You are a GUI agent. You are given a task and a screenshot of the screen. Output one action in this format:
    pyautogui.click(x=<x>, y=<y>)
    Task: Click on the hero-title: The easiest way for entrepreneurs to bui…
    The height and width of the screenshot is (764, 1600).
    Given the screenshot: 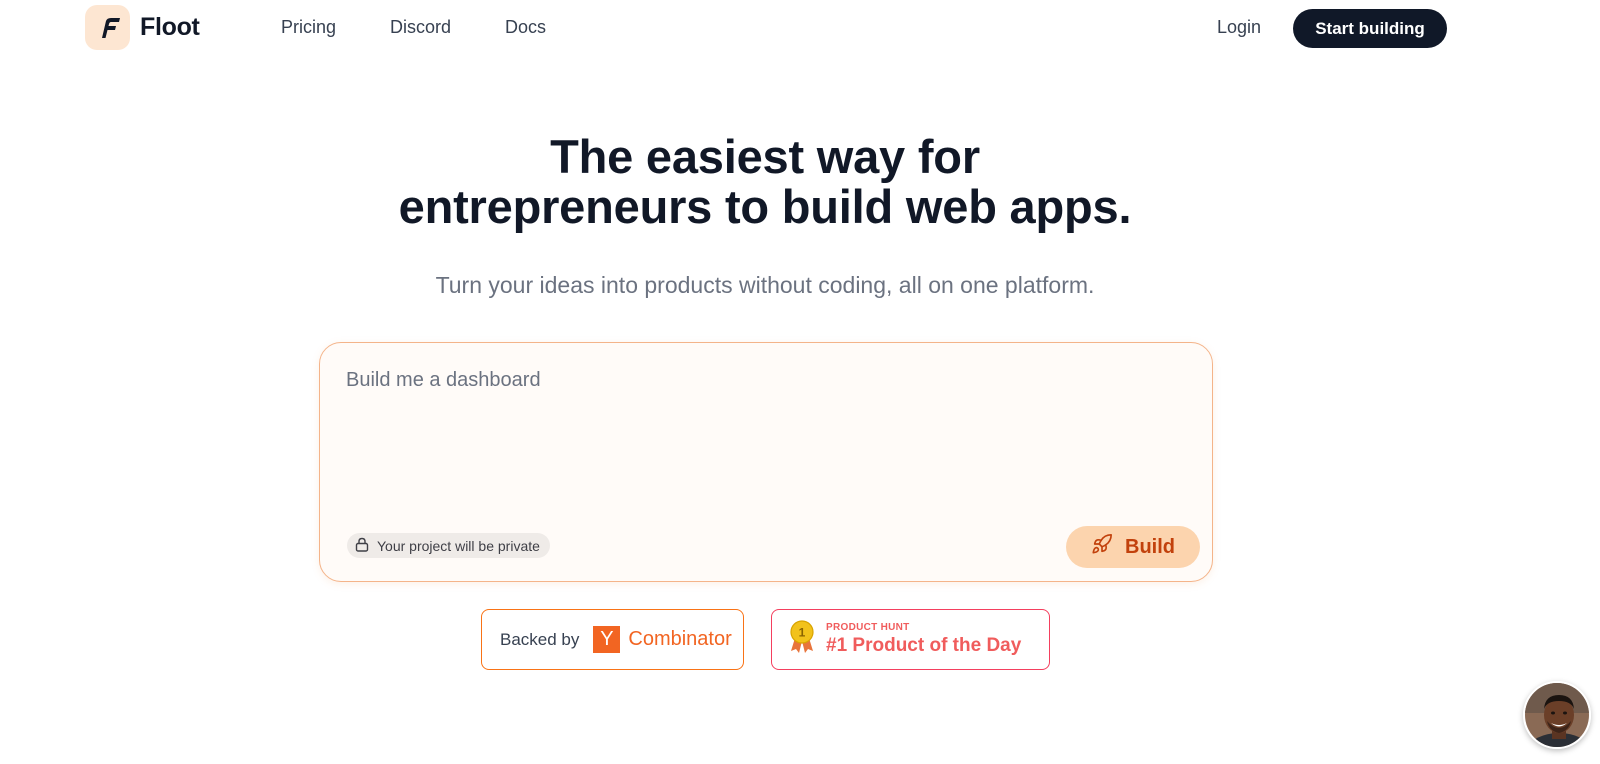 What is the action you would take?
    pyautogui.click(x=765, y=182)
    